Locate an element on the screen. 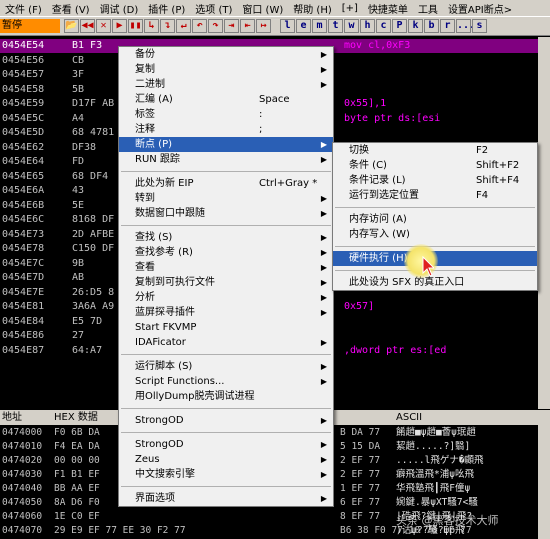  context-menu-item: 转到 ▶ is located at coordinates (226, 198).